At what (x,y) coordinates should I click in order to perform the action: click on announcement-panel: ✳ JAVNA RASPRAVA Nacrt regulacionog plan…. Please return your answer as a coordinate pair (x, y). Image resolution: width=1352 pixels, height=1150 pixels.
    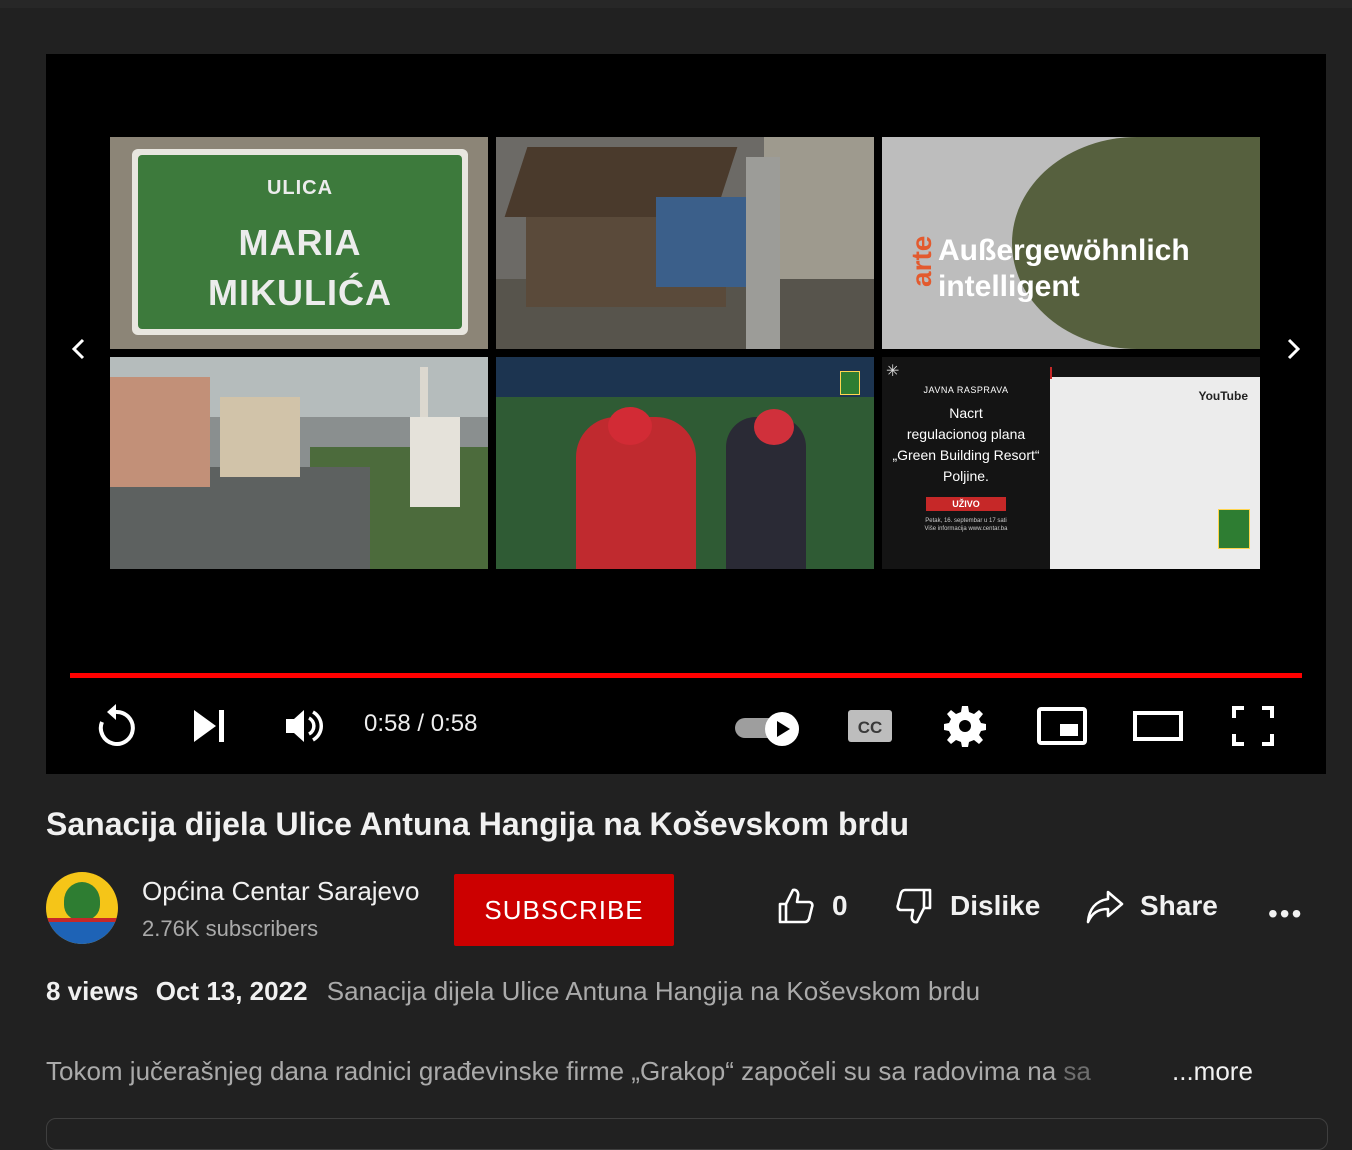
    Looking at the image, I should click on (966, 463).